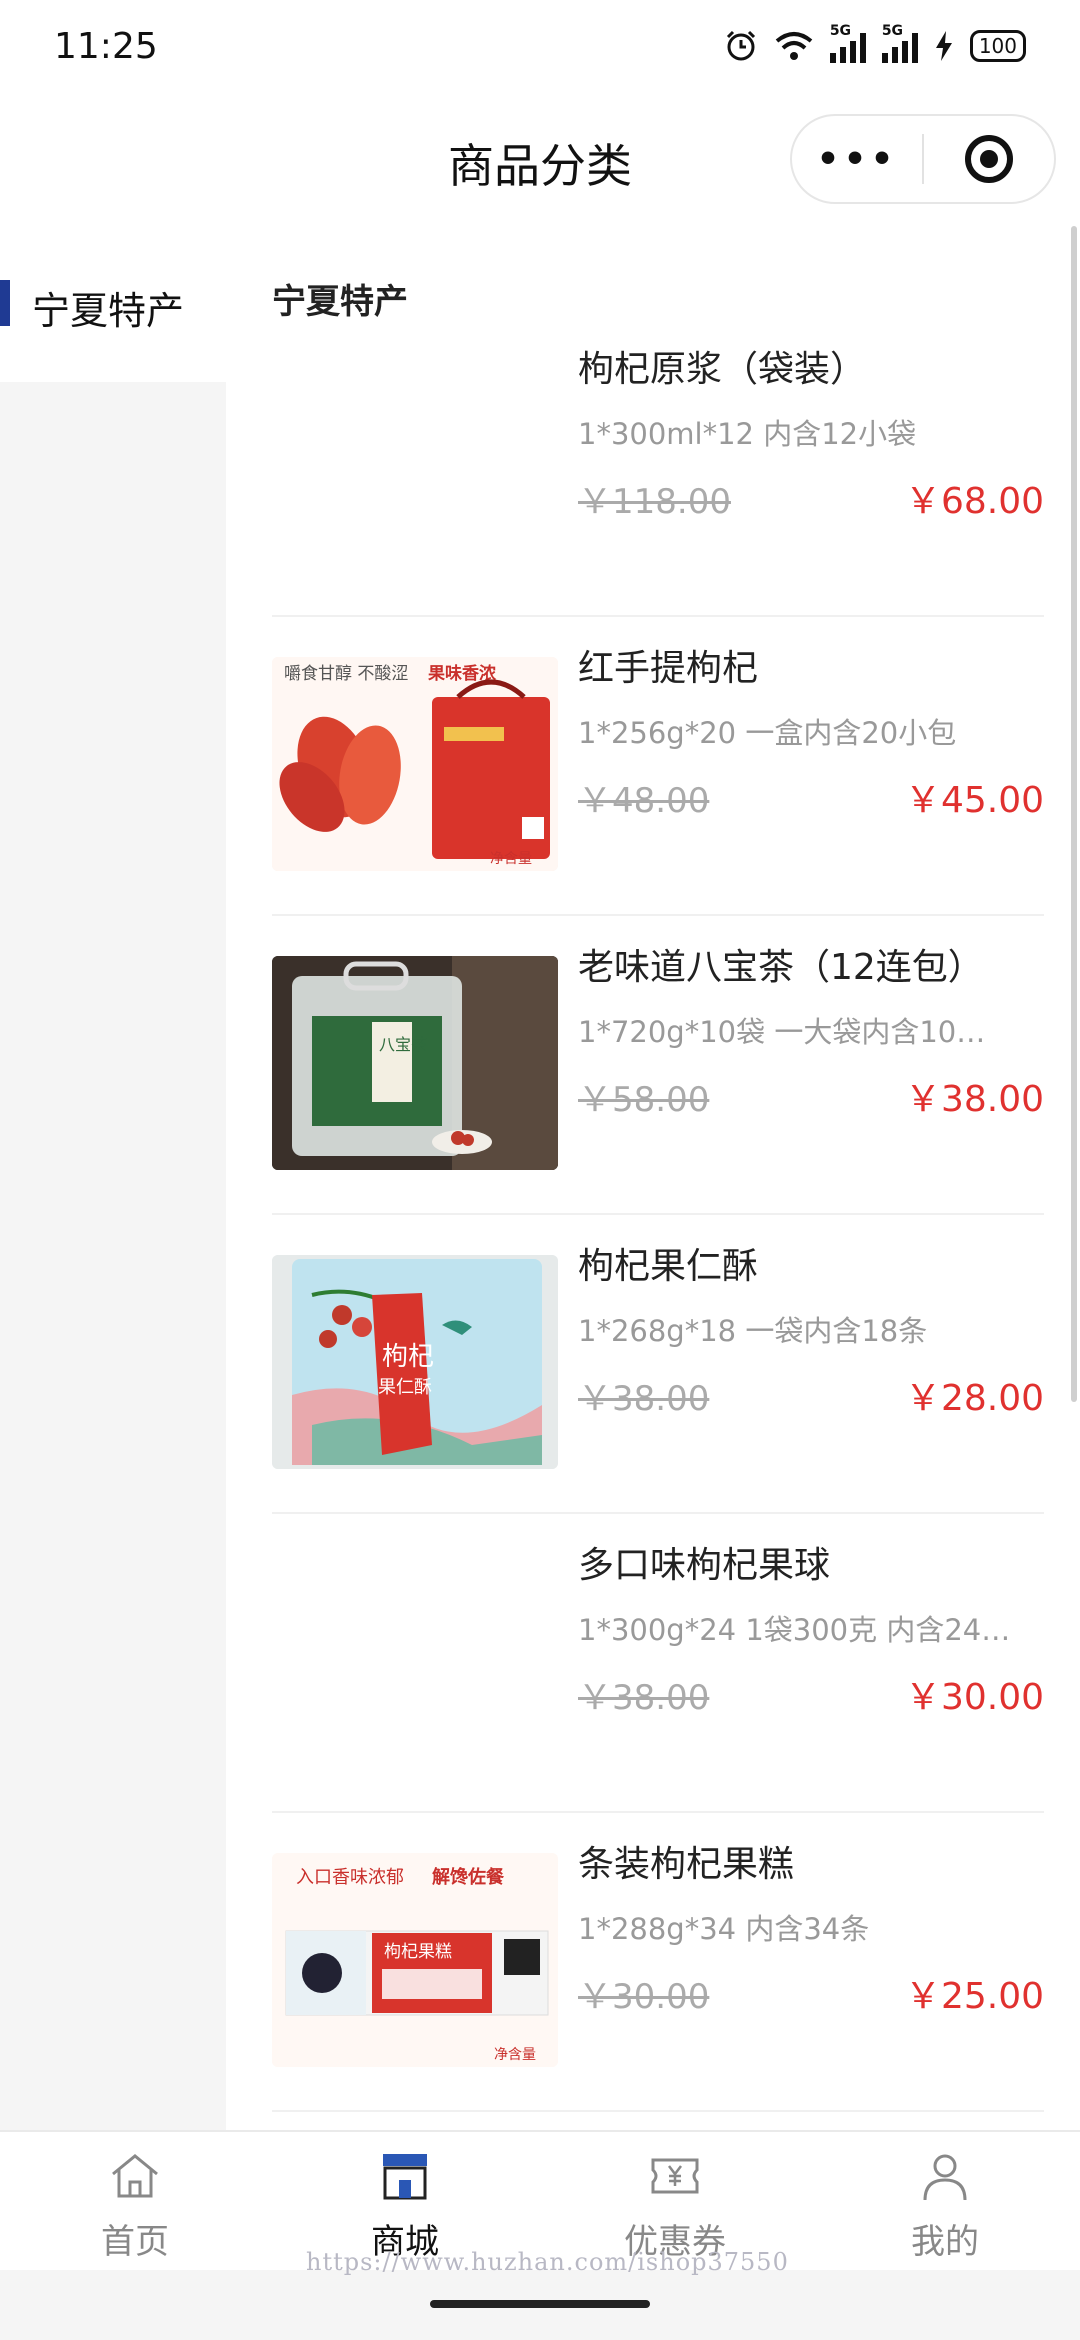 The width and height of the screenshot is (1080, 2340). I want to click on product-image: 入口香味浓郁 解馋佐餐 枸杞果糕 净含量, so click(415, 1960).